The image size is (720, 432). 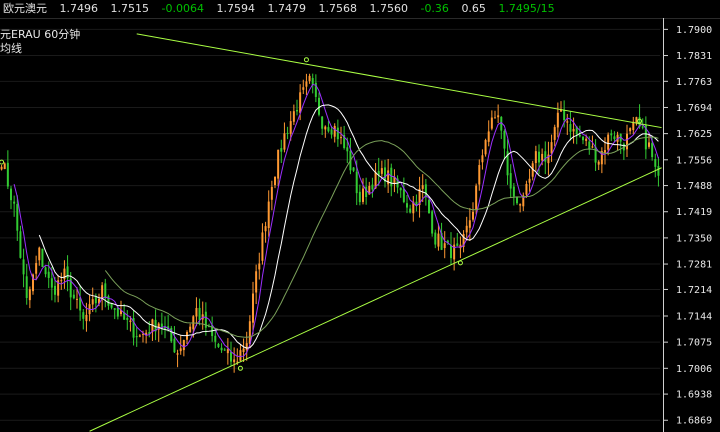 I want to click on price-axis-label: 1.7144, so click(x=694, y=316).